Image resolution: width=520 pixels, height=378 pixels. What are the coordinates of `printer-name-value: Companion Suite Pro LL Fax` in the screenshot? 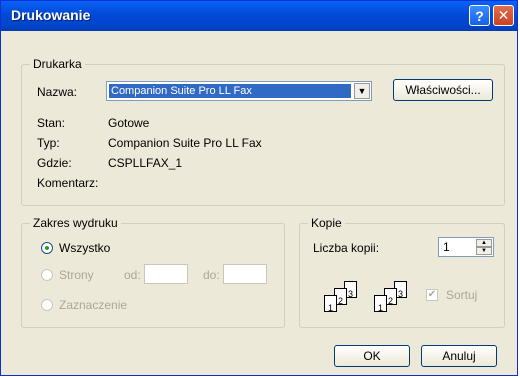 It's located at (230, 91).